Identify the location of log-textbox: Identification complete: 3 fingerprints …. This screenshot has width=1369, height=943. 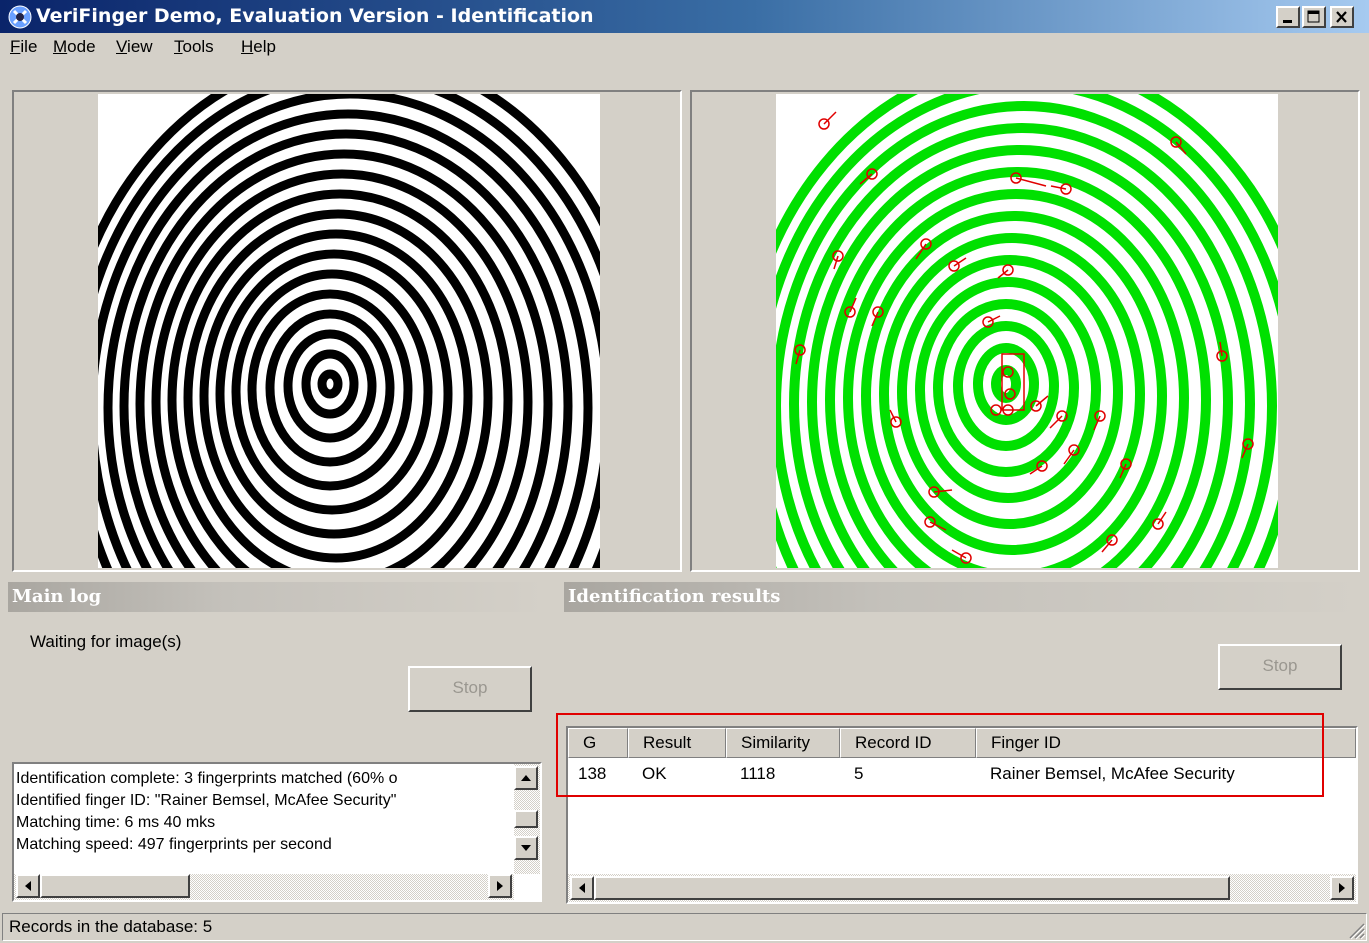
(277, 832).